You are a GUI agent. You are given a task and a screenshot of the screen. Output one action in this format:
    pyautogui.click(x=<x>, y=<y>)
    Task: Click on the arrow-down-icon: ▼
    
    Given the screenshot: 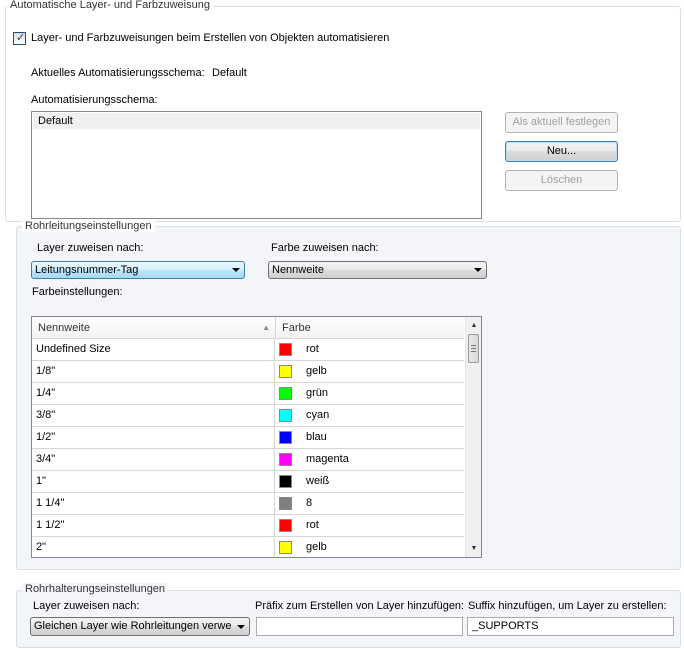 What is the action you would take?
    pyautogui.click(x=474, y=548)
    